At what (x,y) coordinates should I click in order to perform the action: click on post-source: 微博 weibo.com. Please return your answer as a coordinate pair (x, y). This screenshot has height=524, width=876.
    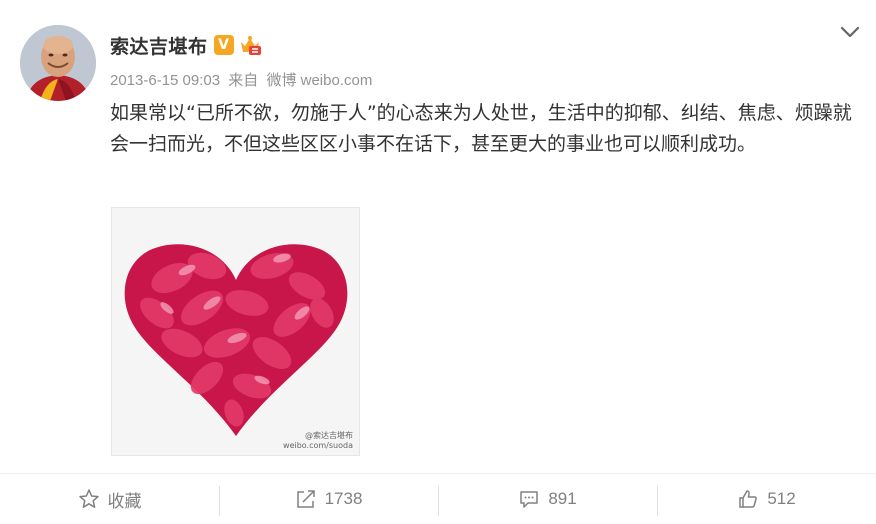
    Looking at the image, I should click on (319, 80).